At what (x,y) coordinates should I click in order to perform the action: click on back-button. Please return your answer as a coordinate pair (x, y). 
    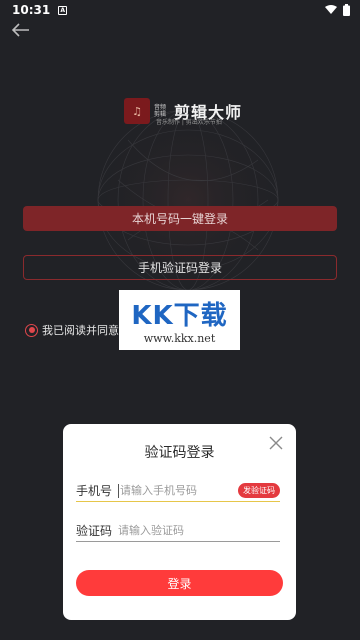
    Looking at the image, I should click on (21, 30).